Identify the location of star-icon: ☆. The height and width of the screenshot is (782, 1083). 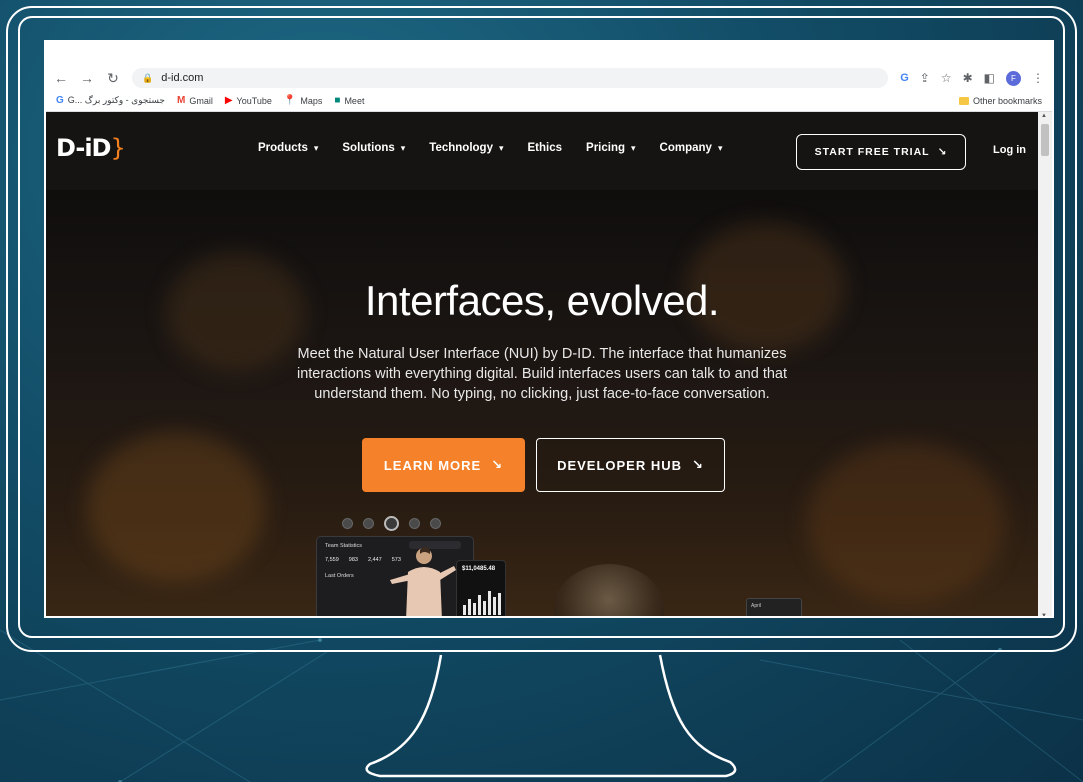
(946, 78).